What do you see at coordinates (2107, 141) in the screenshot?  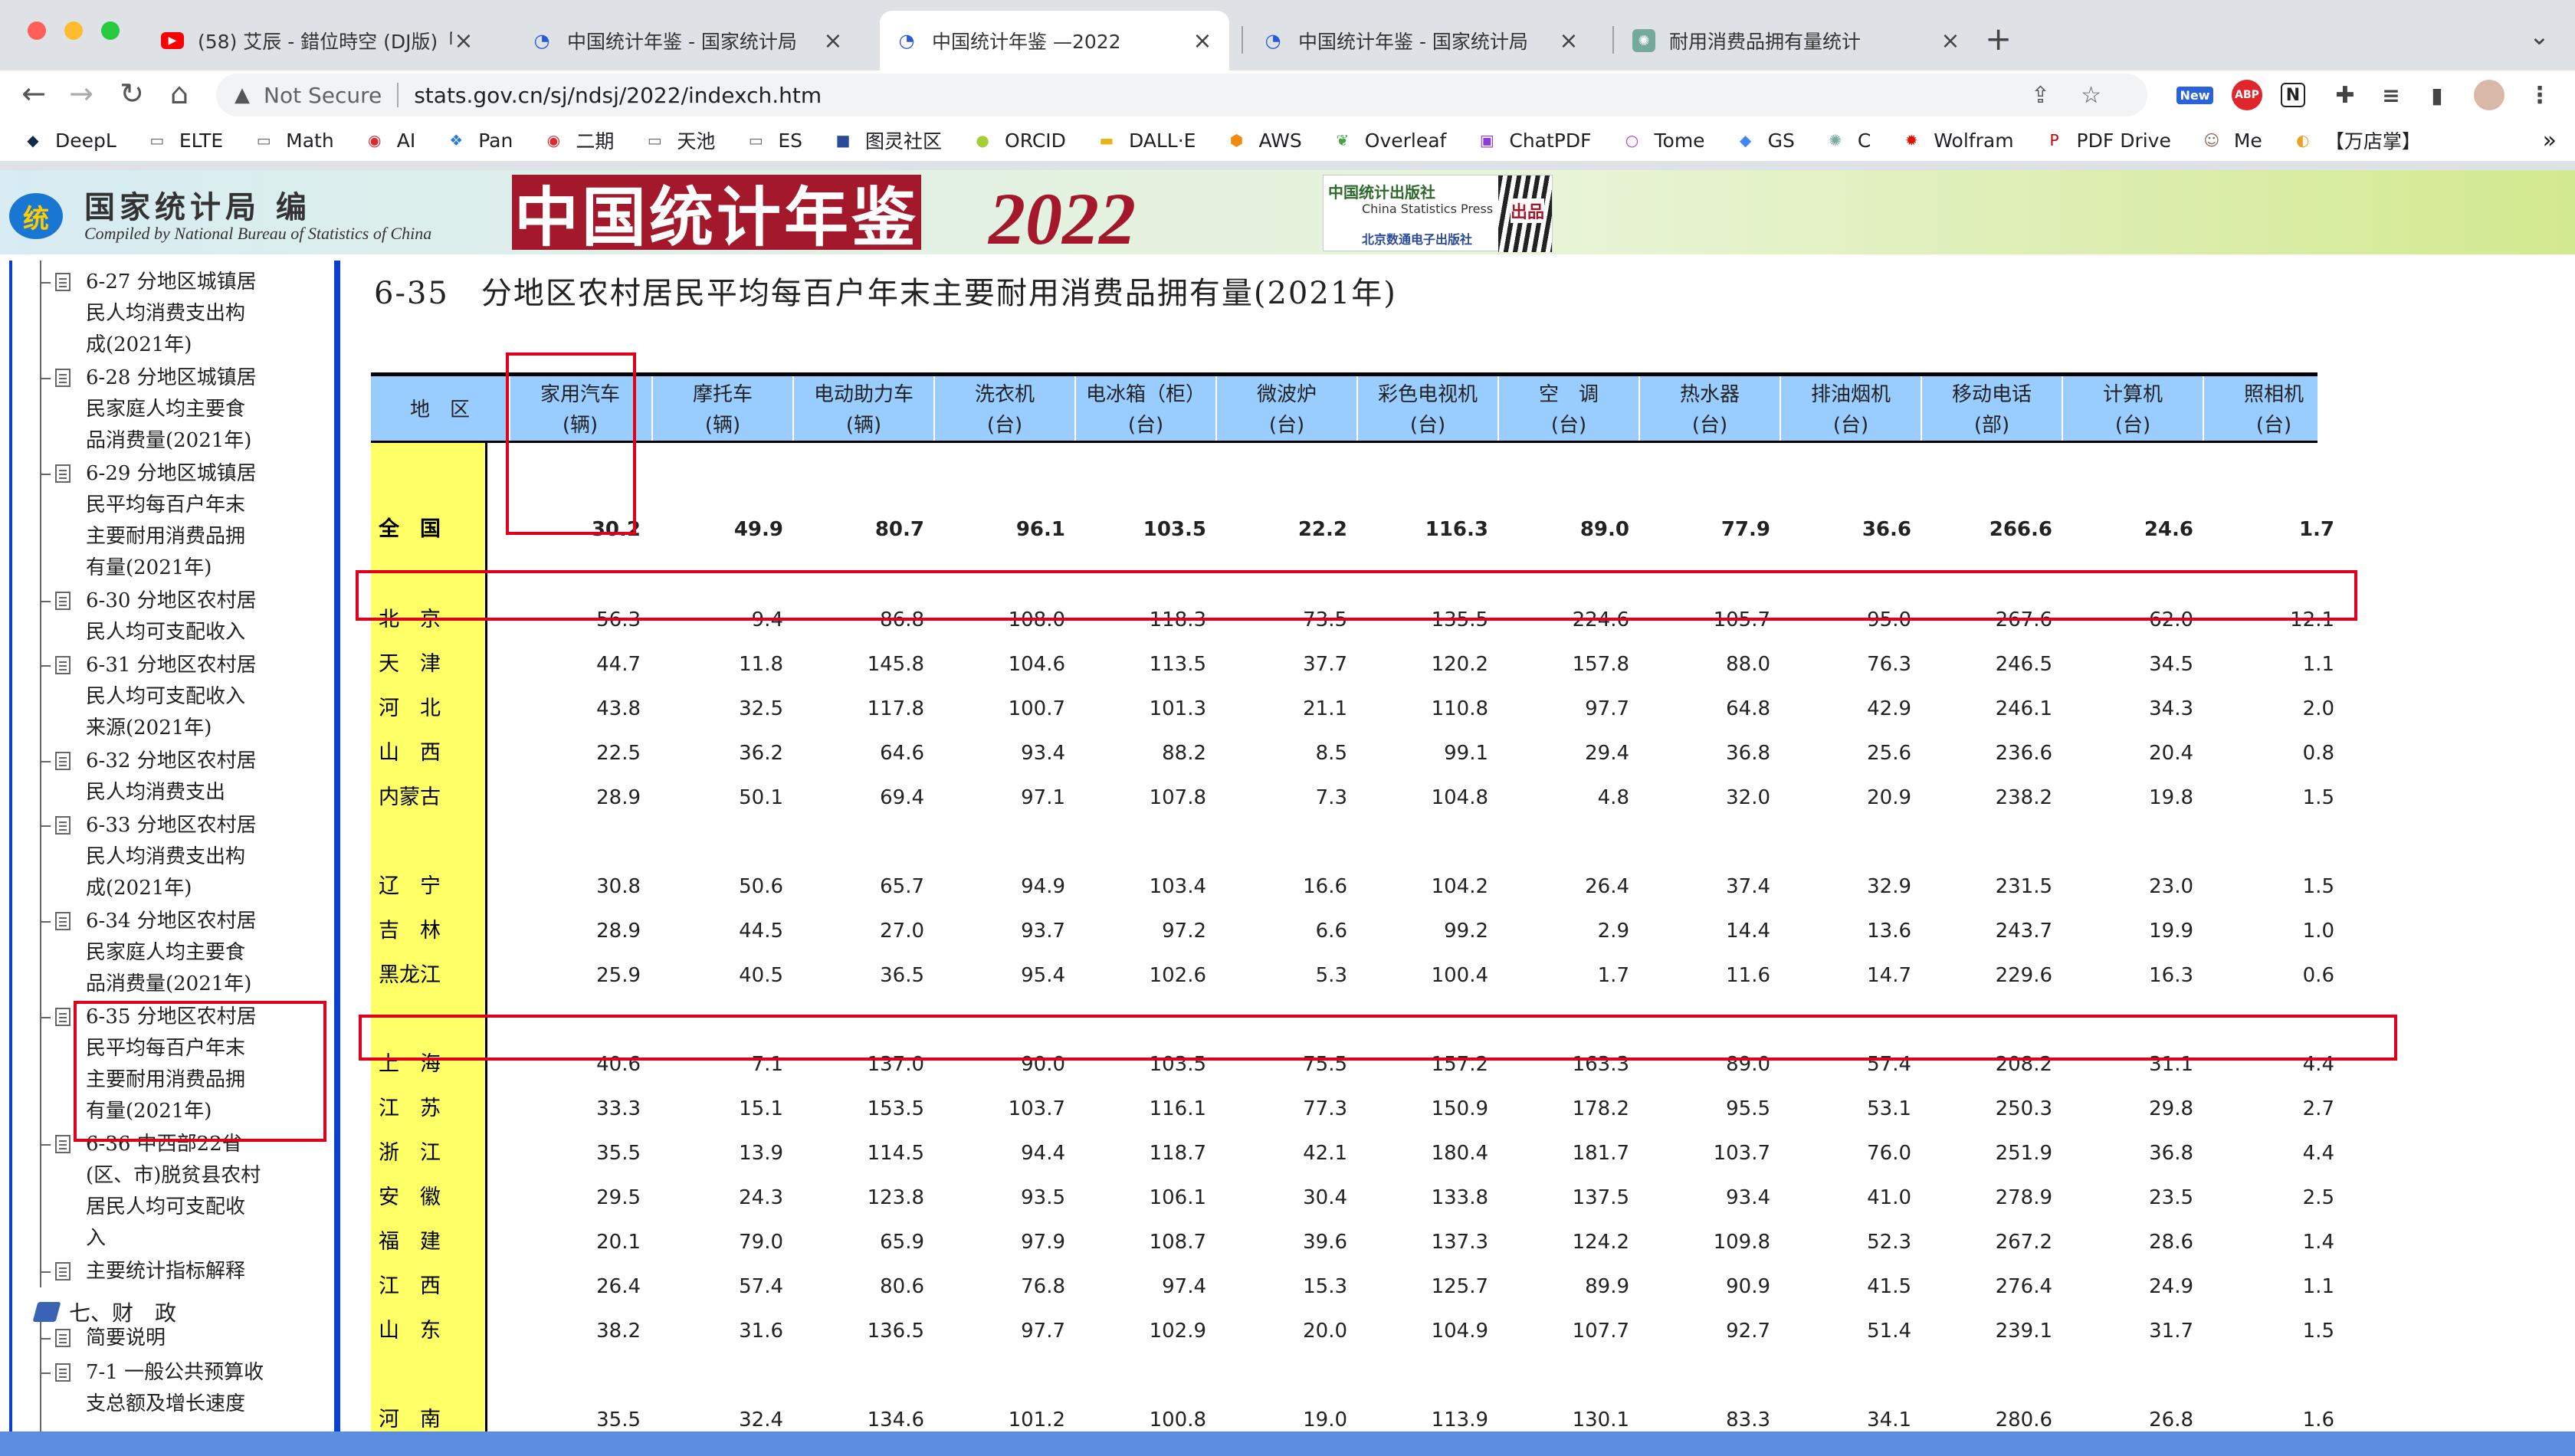 I see `bookmark-item: P PDF Drive` at bounding box center [2107, 141].